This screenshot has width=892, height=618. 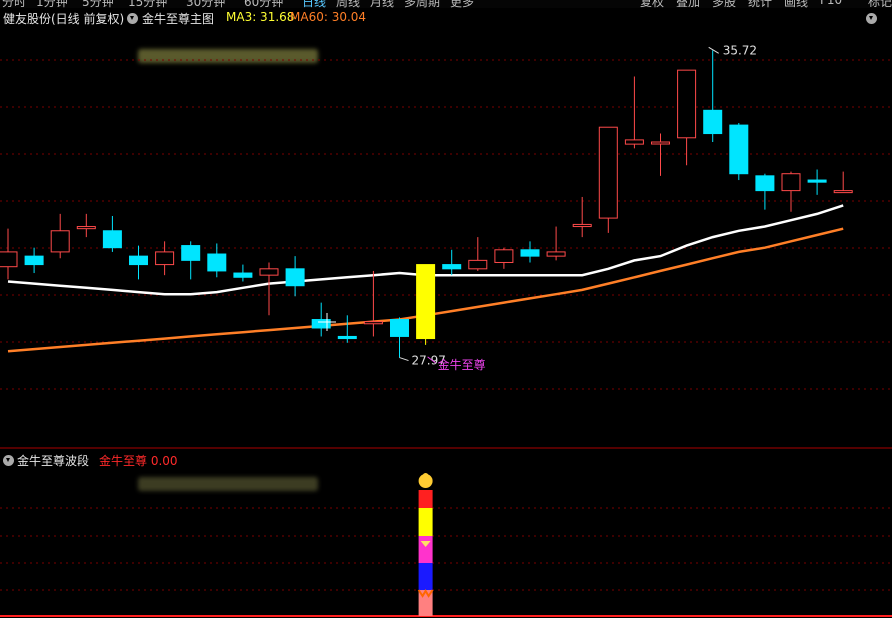 I want to click on low-marker, so click(x=404, y=359).